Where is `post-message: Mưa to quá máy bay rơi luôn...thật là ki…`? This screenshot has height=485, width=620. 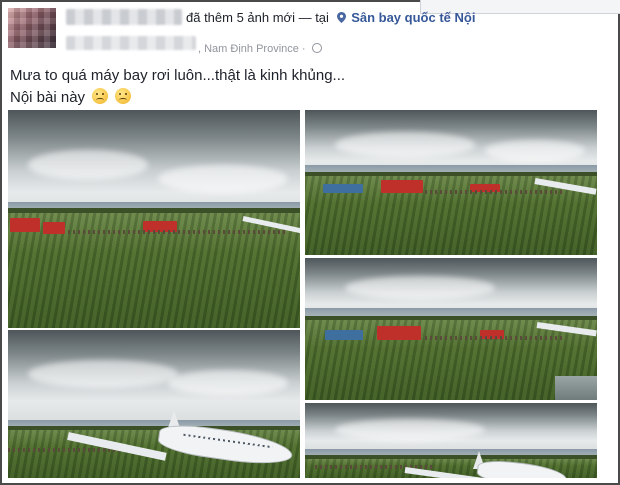
post-message: Mưa to quá máy bay rơi luôn...thật là ki… is located at coordinates (177, 87).